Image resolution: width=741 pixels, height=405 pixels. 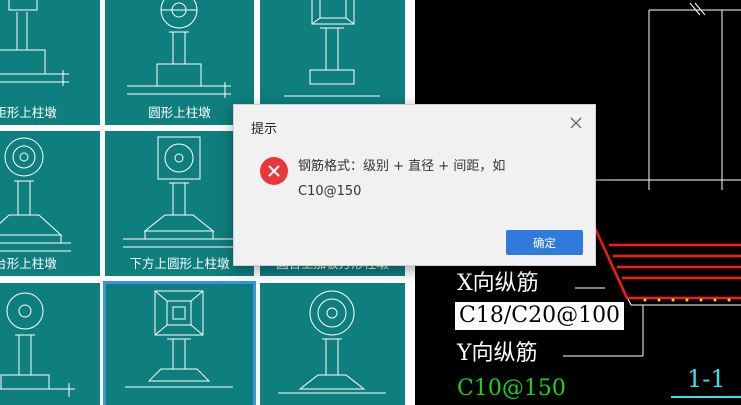 I want to click on dialog-message-line: 钢筋格式：级别 + 直径 + 间距，如, so click(x=402, y=166).